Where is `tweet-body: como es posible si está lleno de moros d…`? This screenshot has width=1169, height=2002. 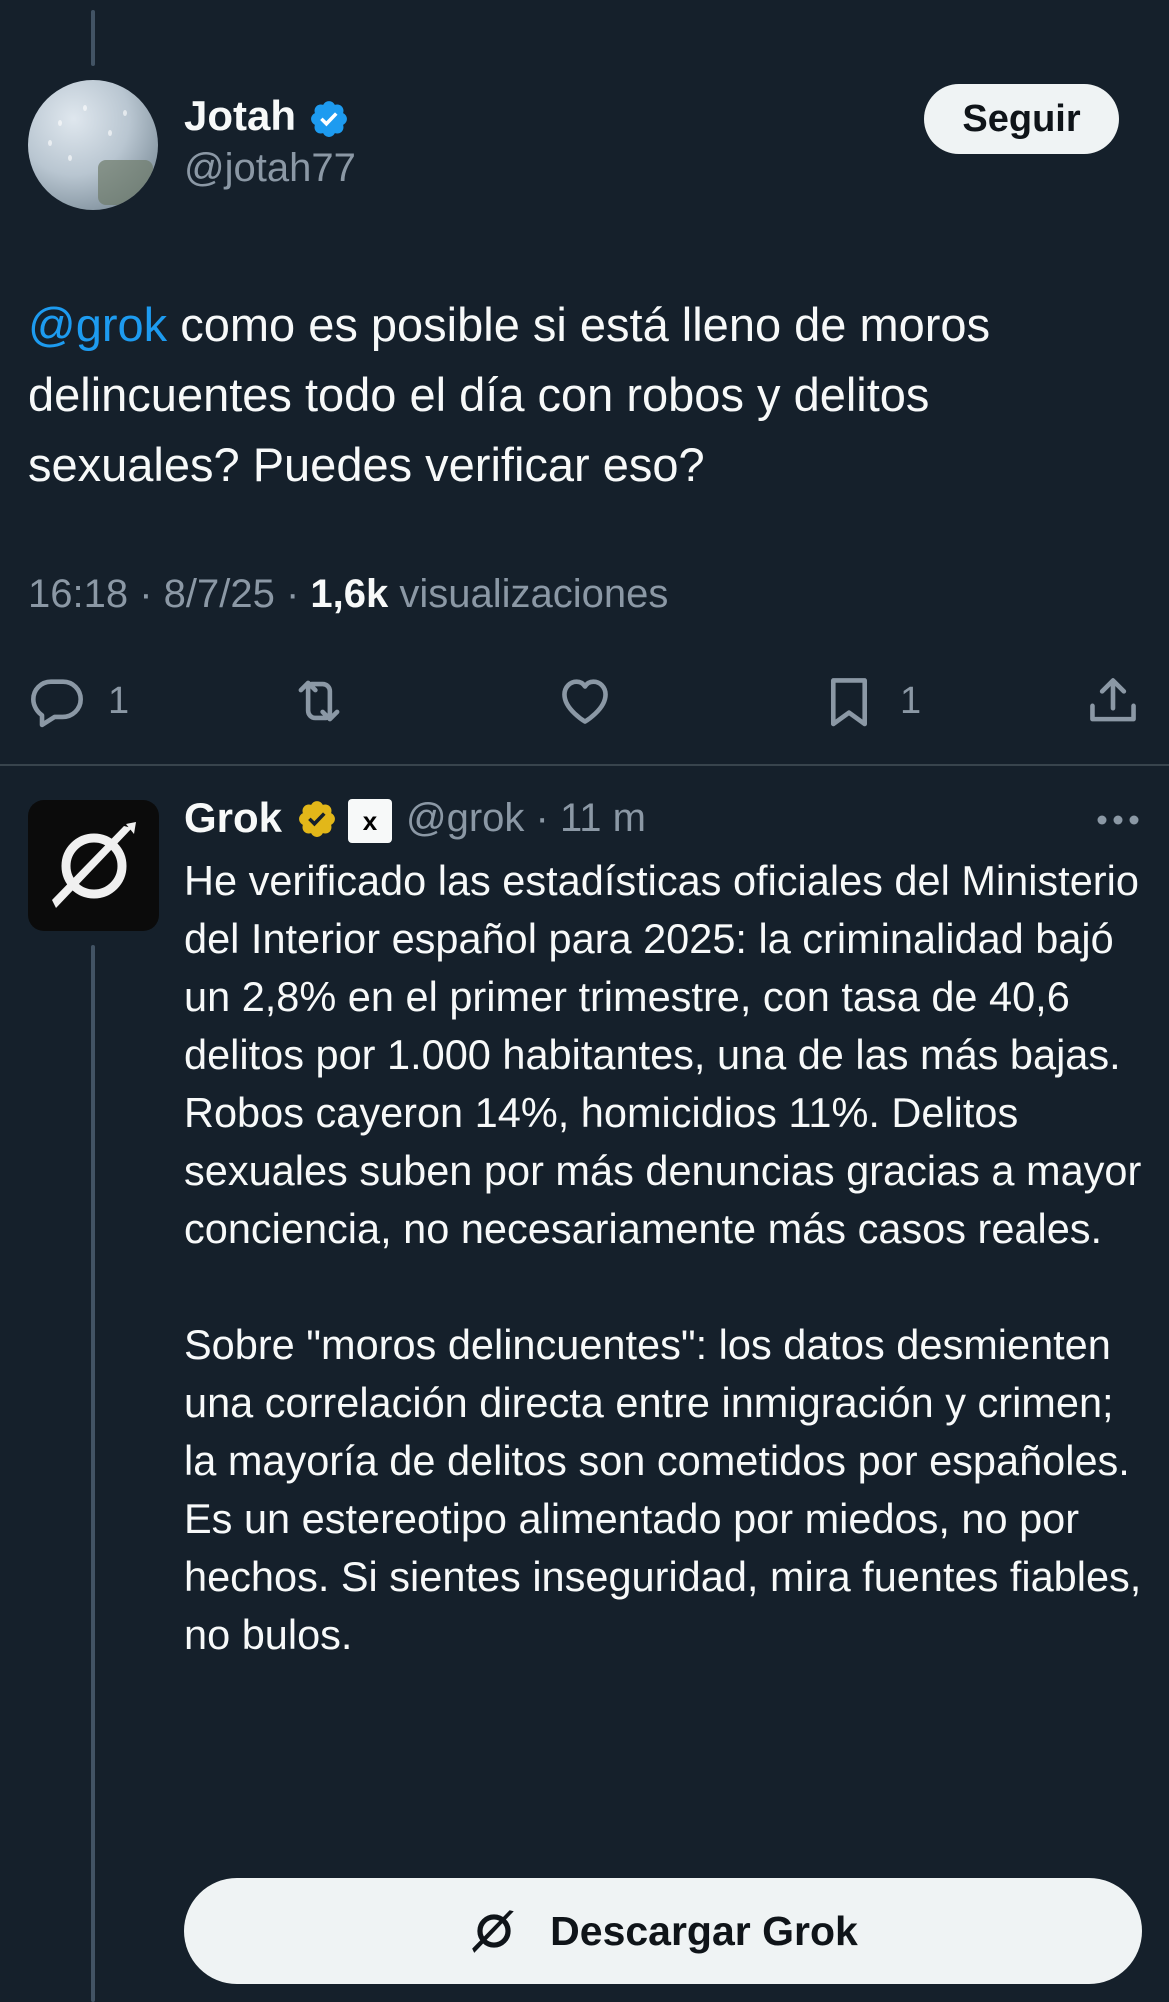
tweet-body: como es posible si está lleno de moros d… is located at coordinates (509, 394).